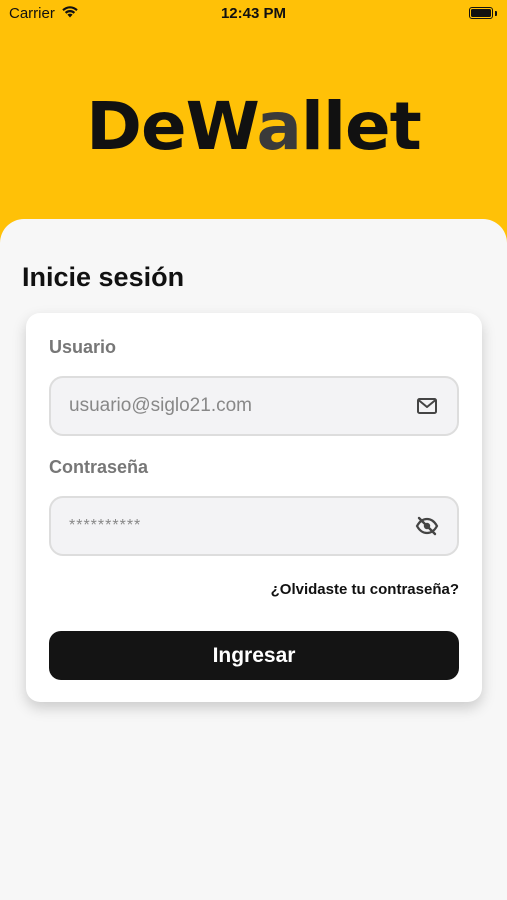  I want to click on login-button: Ingresar, so click(254, 655).